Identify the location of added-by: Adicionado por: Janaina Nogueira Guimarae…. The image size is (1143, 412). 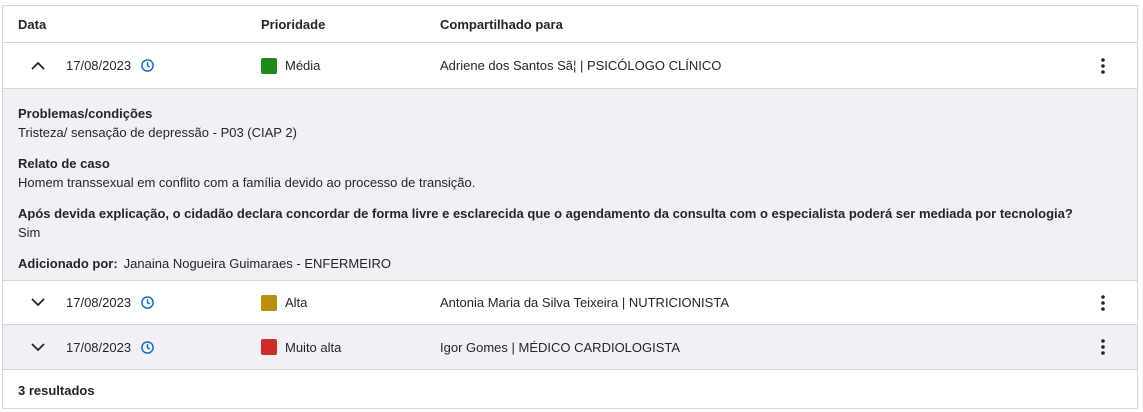
(570, 263).